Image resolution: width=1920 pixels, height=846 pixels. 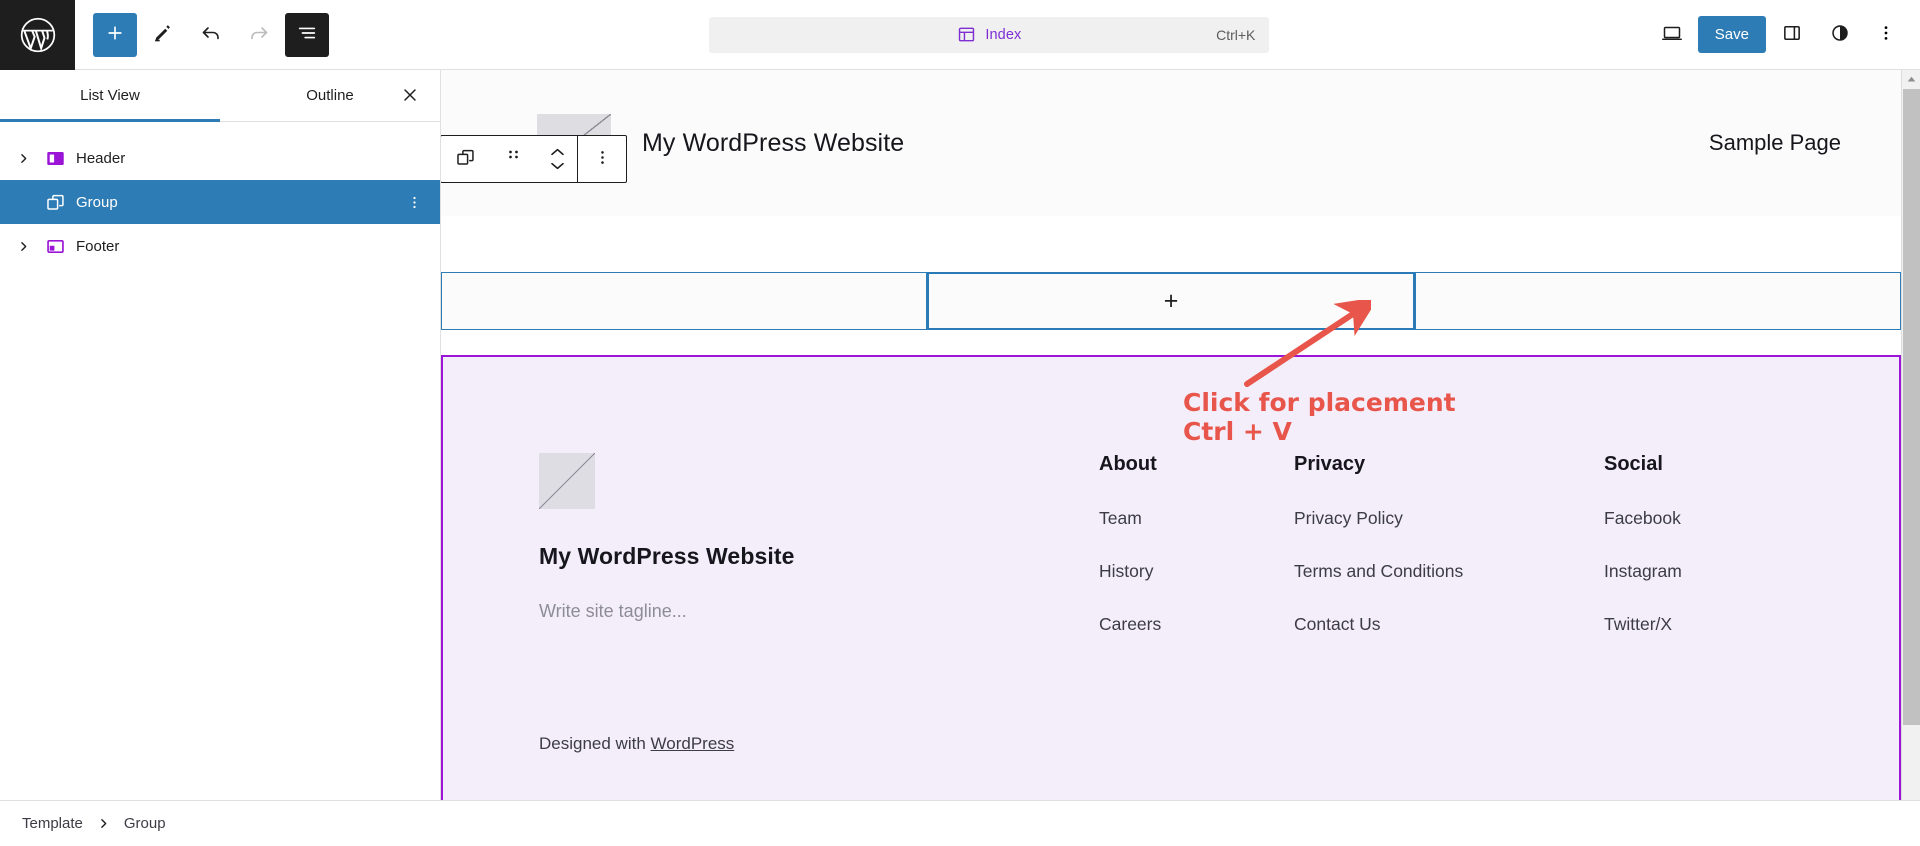 I want to click on block-inserter-button, so click(x=115, y=34).